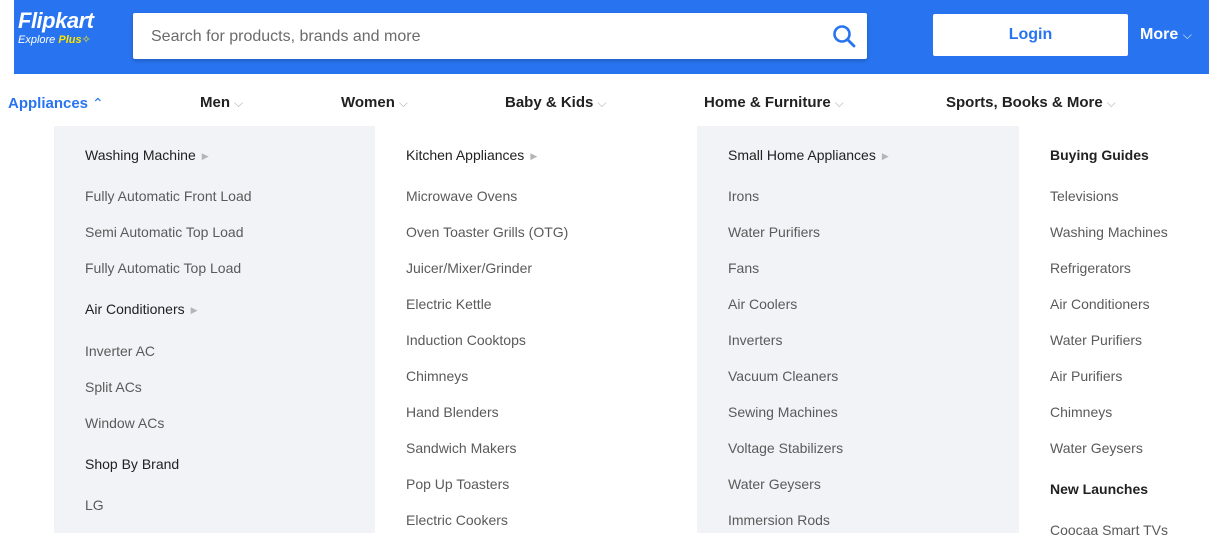 This screenshot has width=1209, height=538. Describe the element at coordinates (1084, 196) in the screenshot. I see `menu-link: Televisions` at that location.